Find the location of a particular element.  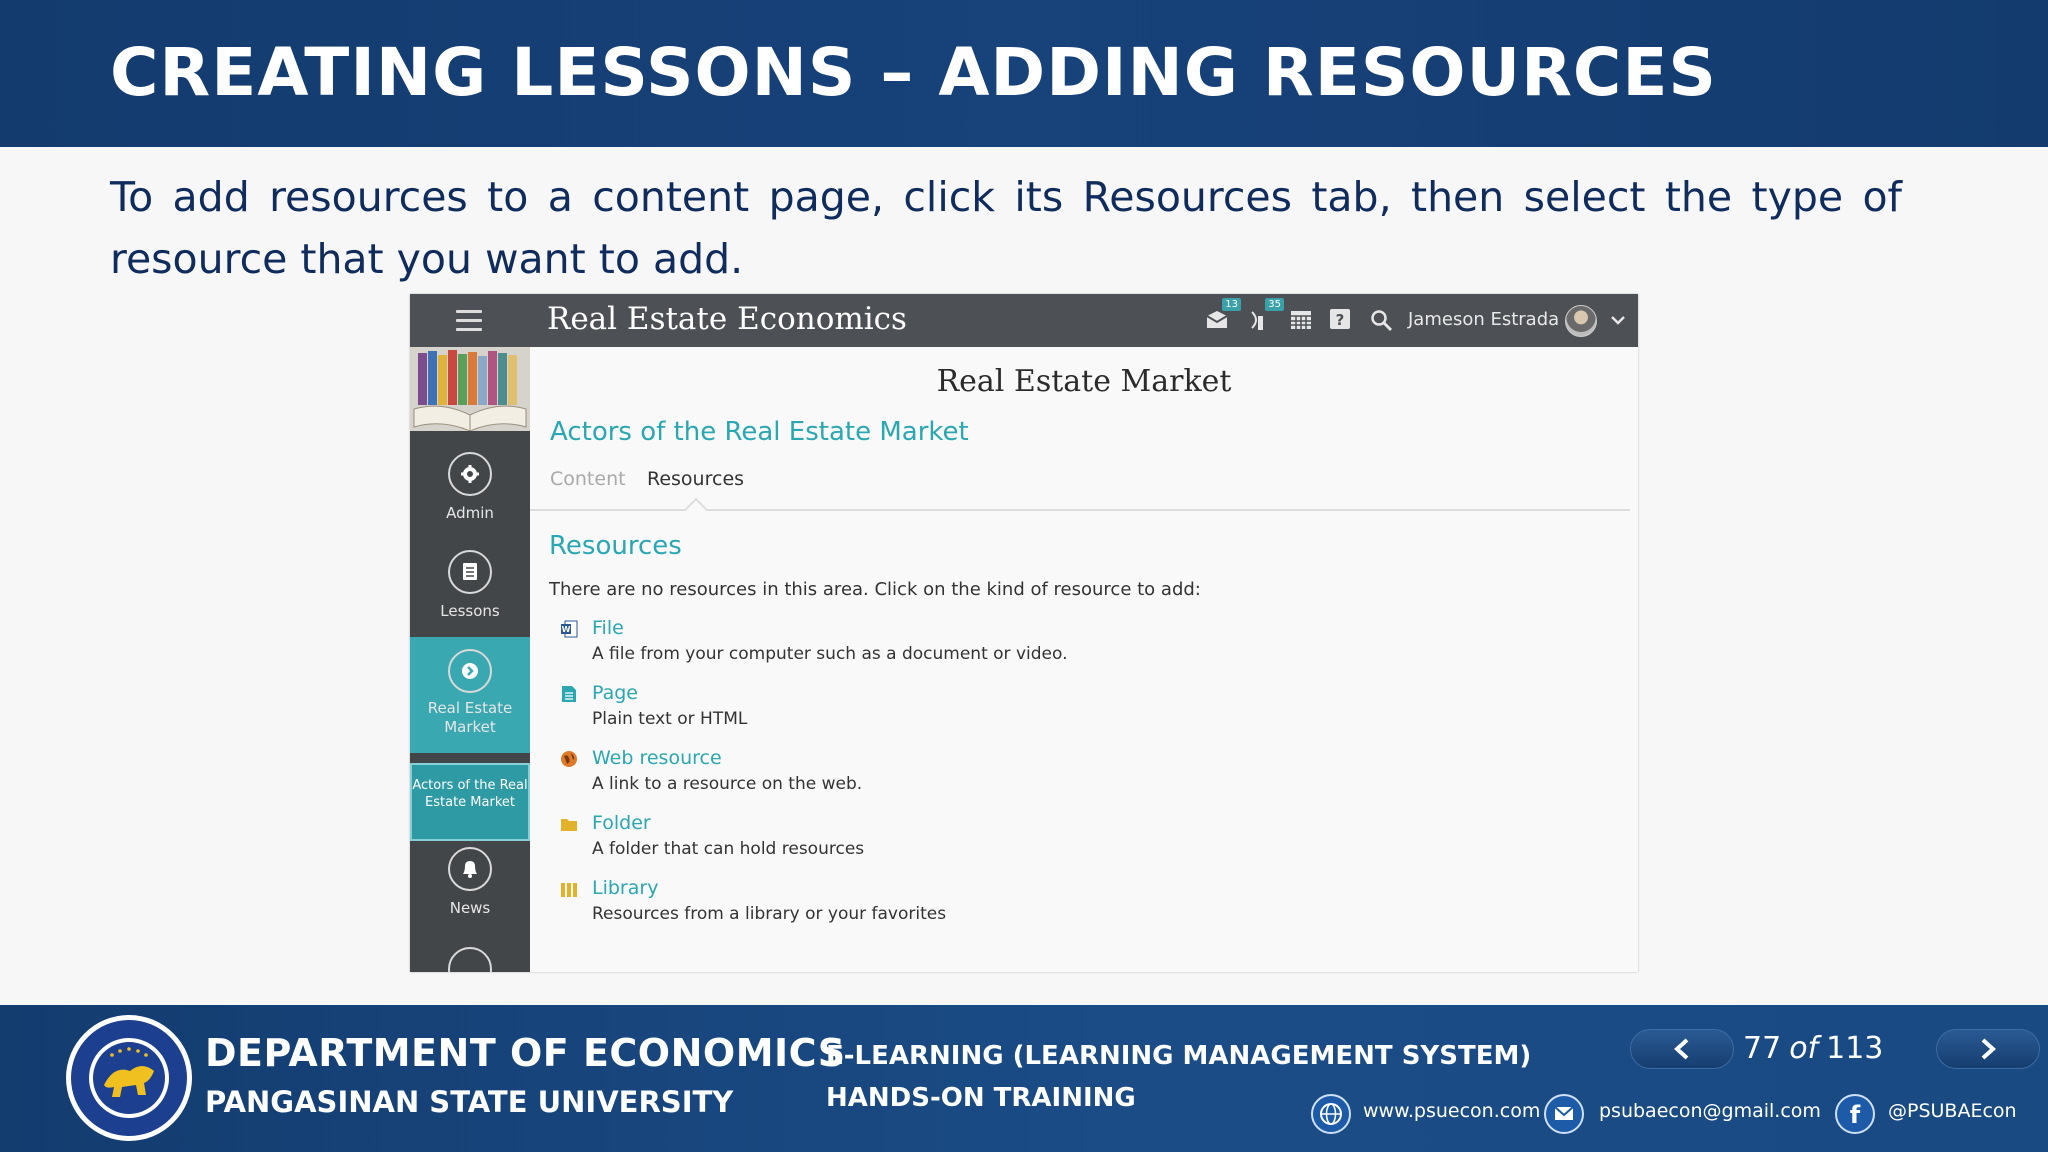

title-bar: CREATING LESSONS – ADDING RESOURCES is located at coordinates (1024, 73).